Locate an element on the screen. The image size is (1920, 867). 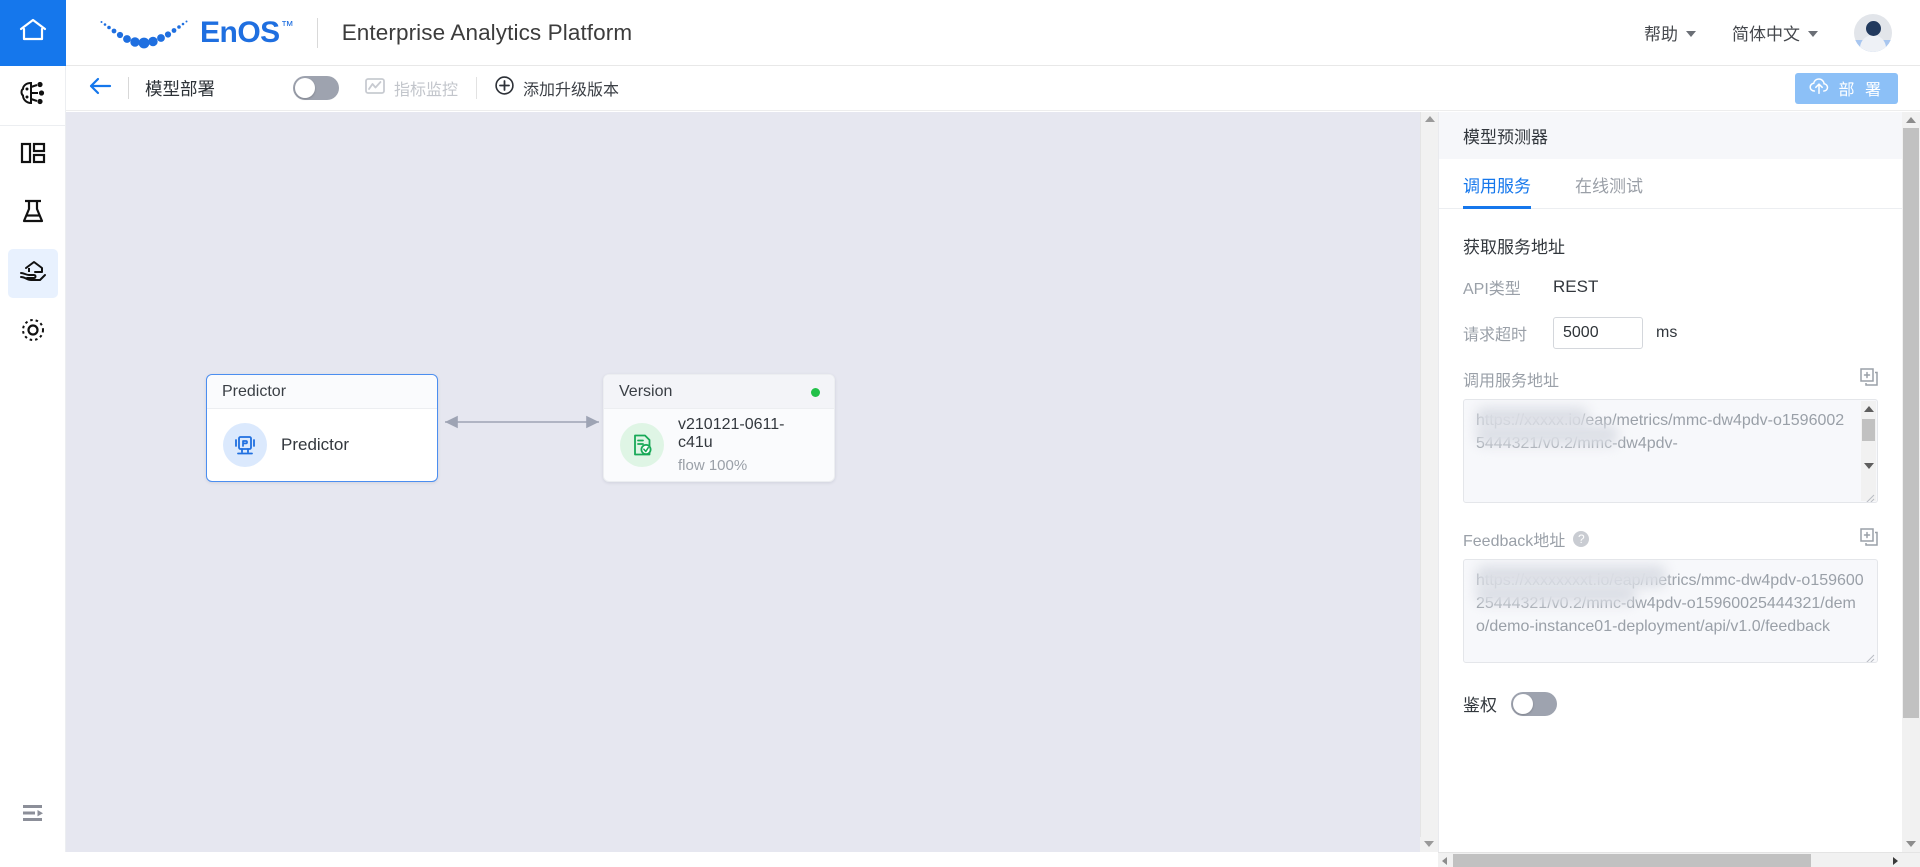
predictor-node-body: Predictor is located at coordinates (322, 445).